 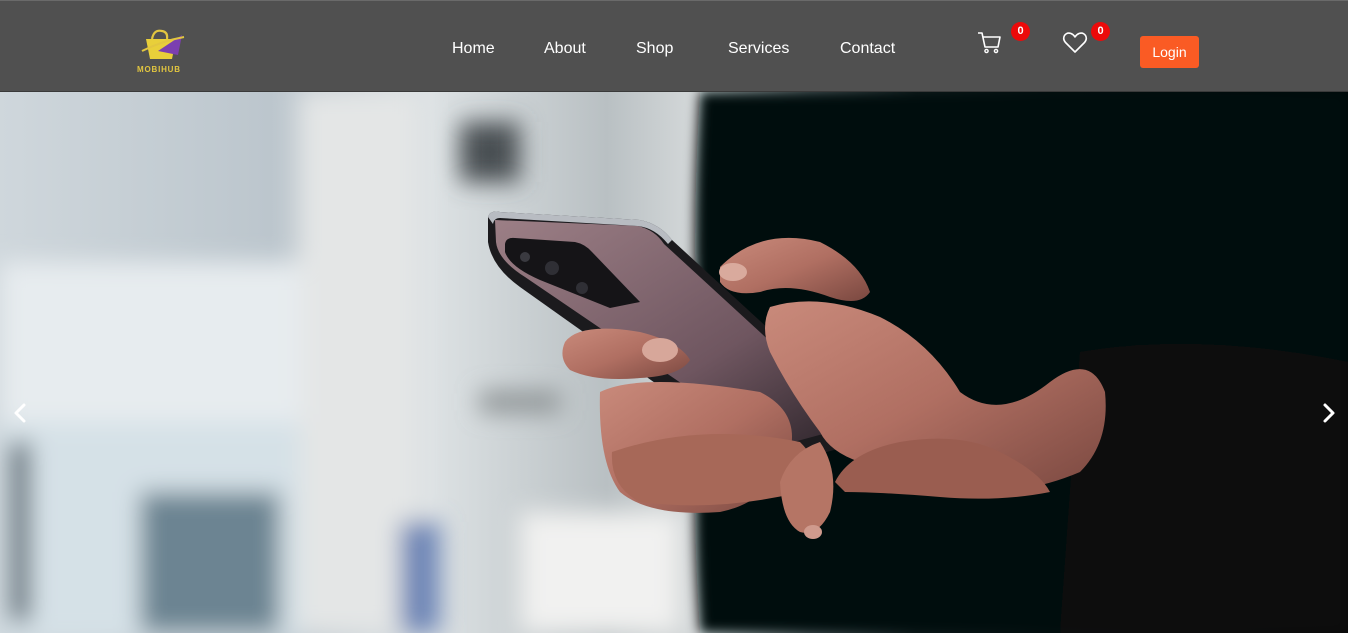 I want to click on carousel-next-button, so click(x=1329, y=413).